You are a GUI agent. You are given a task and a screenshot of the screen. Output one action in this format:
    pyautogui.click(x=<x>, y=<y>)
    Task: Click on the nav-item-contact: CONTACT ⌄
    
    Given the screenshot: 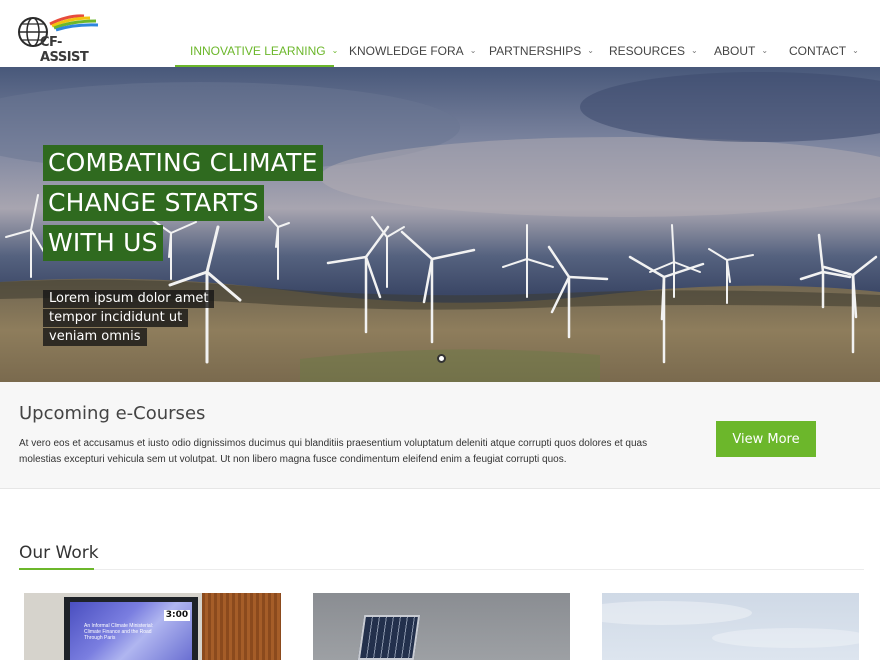 What is the action you would take?
    pyautogui.click(x=816, y=50)
    